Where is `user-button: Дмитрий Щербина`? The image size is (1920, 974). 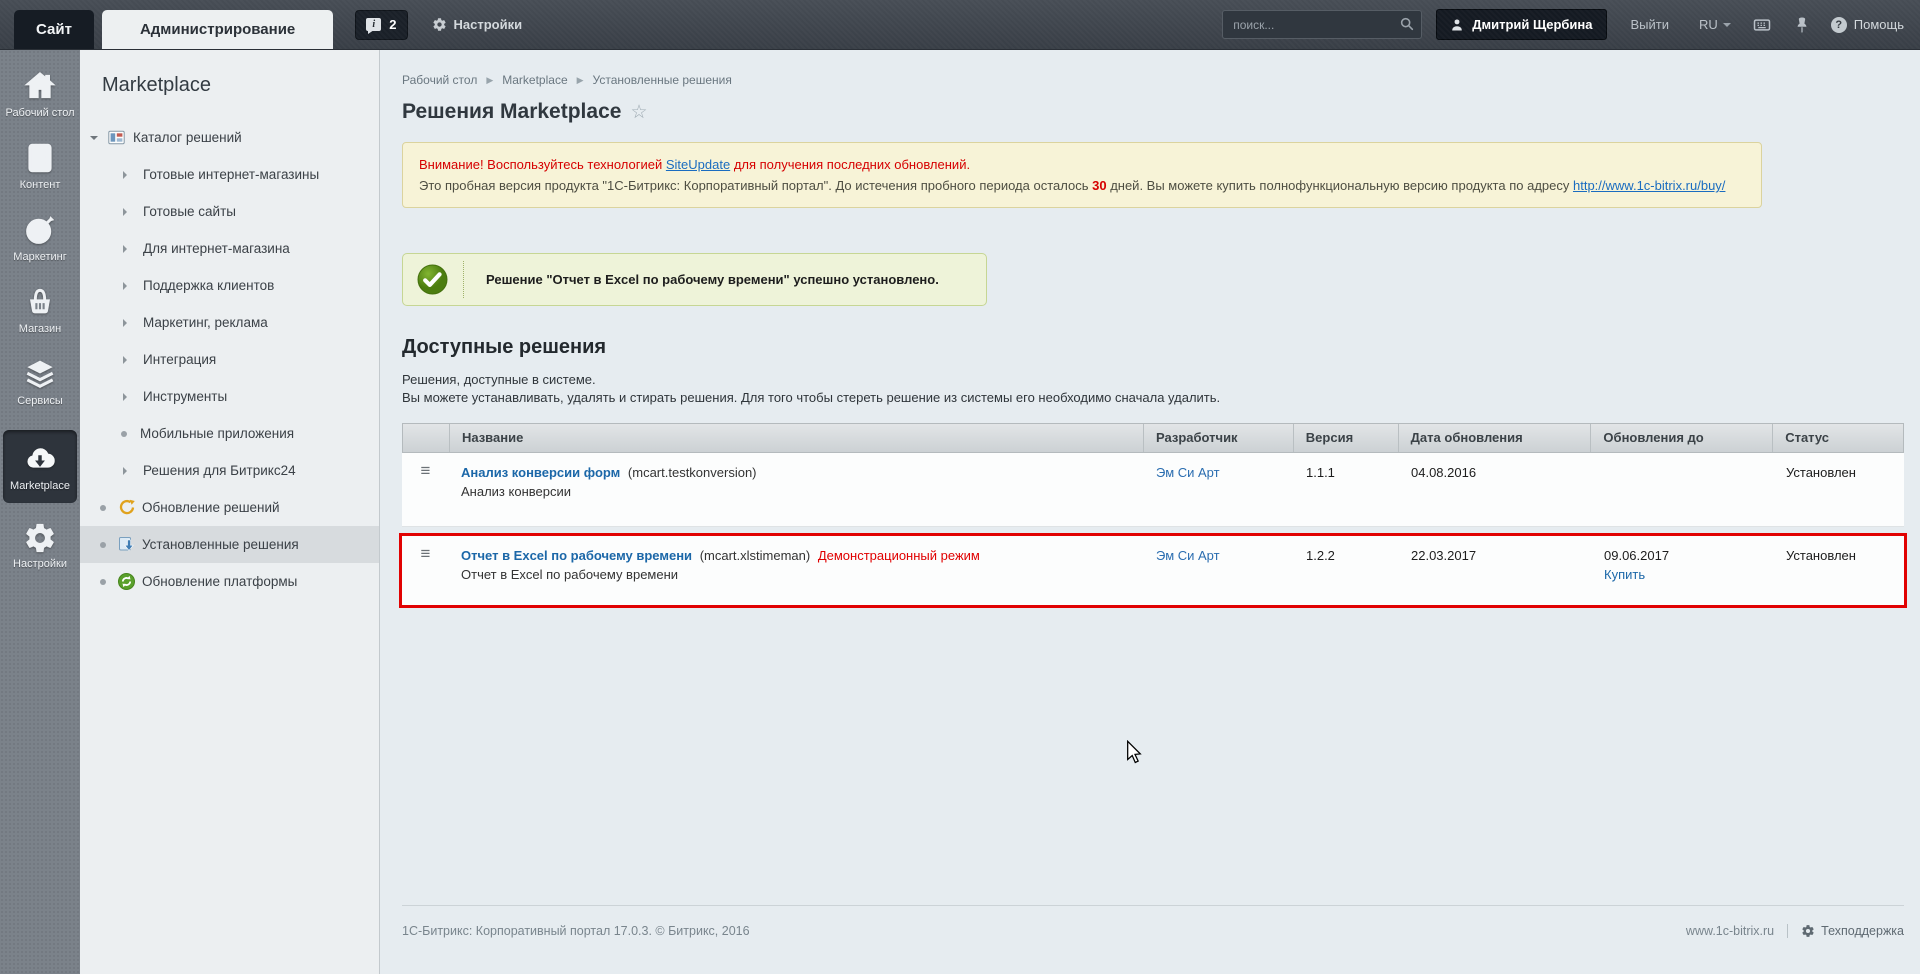 user-button: Дмитрий Щербина is located at coordinates (1521, 24).